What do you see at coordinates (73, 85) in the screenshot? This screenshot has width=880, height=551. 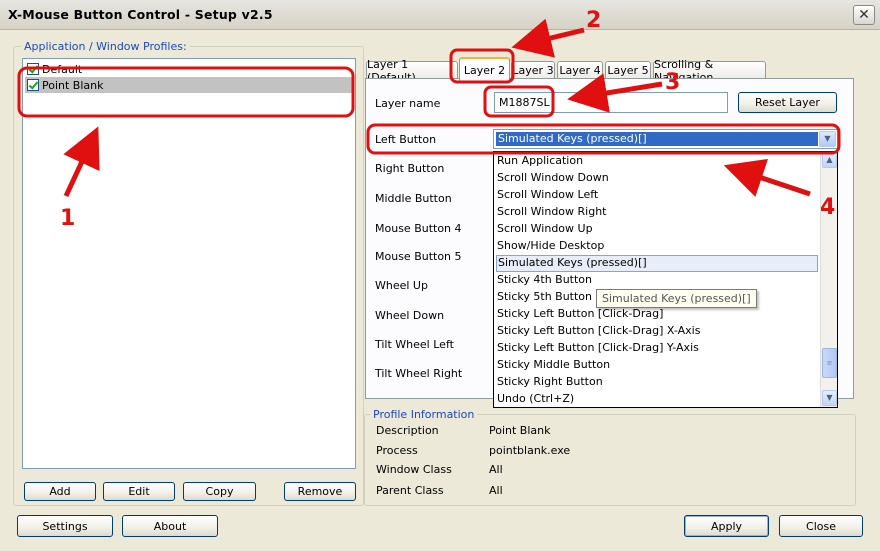 I see `profile-item-label: Point Blank` at bounding box center [73, 85].